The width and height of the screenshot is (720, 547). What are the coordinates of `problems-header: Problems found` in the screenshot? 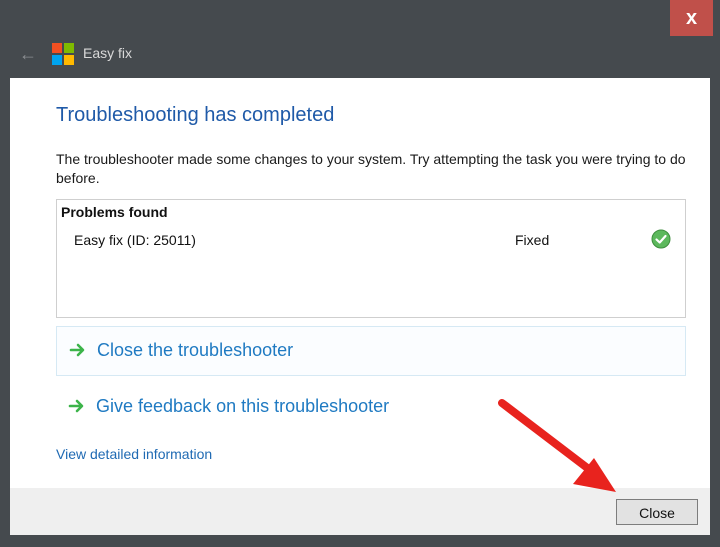 It's located at (114, 212).